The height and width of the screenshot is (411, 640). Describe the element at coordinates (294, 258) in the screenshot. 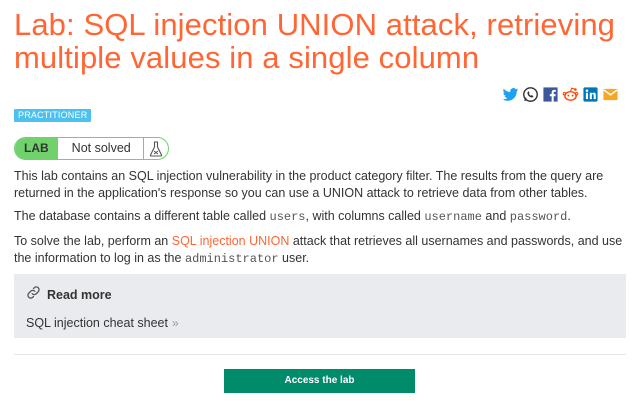

I see `text-segment: user.` at that location.